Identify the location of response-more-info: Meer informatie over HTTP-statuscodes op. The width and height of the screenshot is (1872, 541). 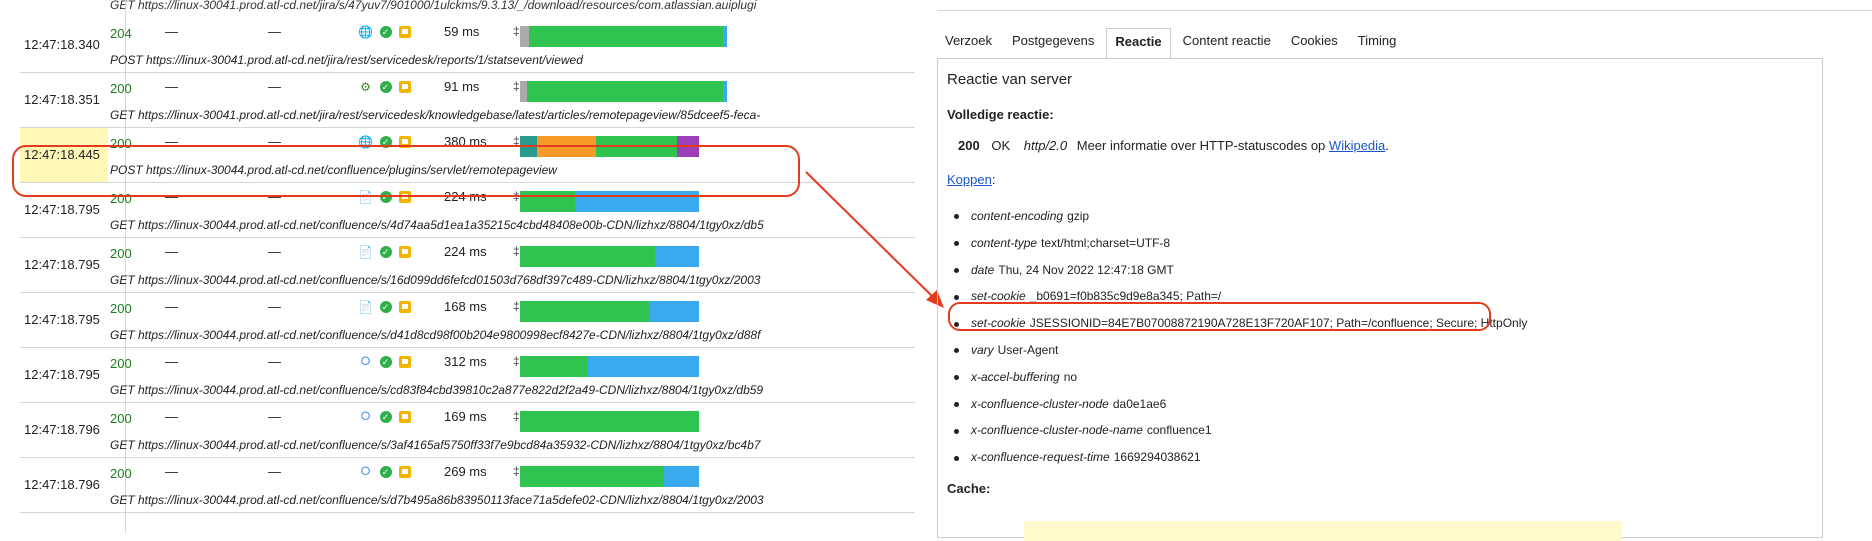
(1201, 145).